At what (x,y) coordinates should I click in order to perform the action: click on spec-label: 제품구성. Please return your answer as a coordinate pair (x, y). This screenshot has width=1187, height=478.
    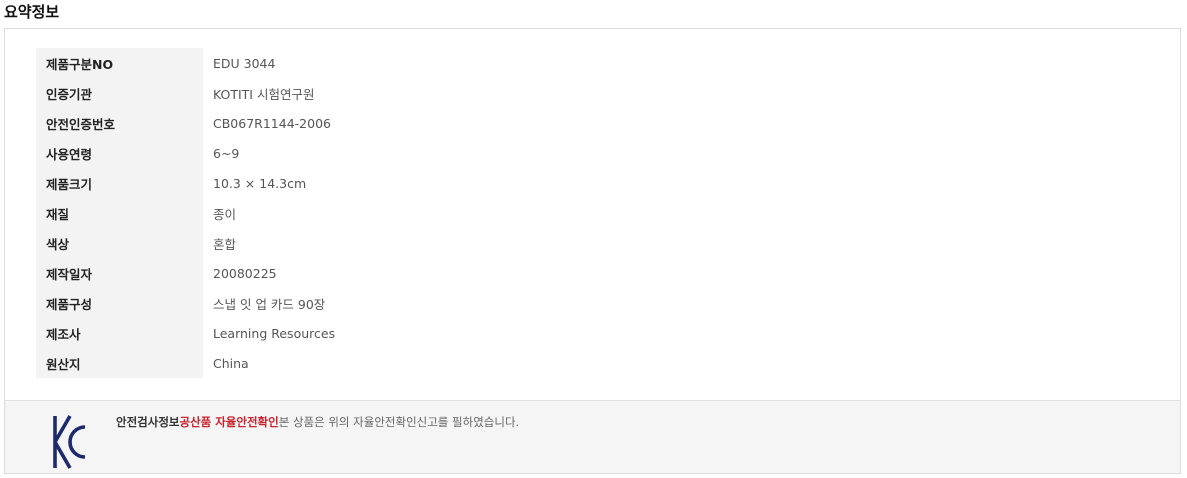
    Looking at the image, I should click on (119, 303).